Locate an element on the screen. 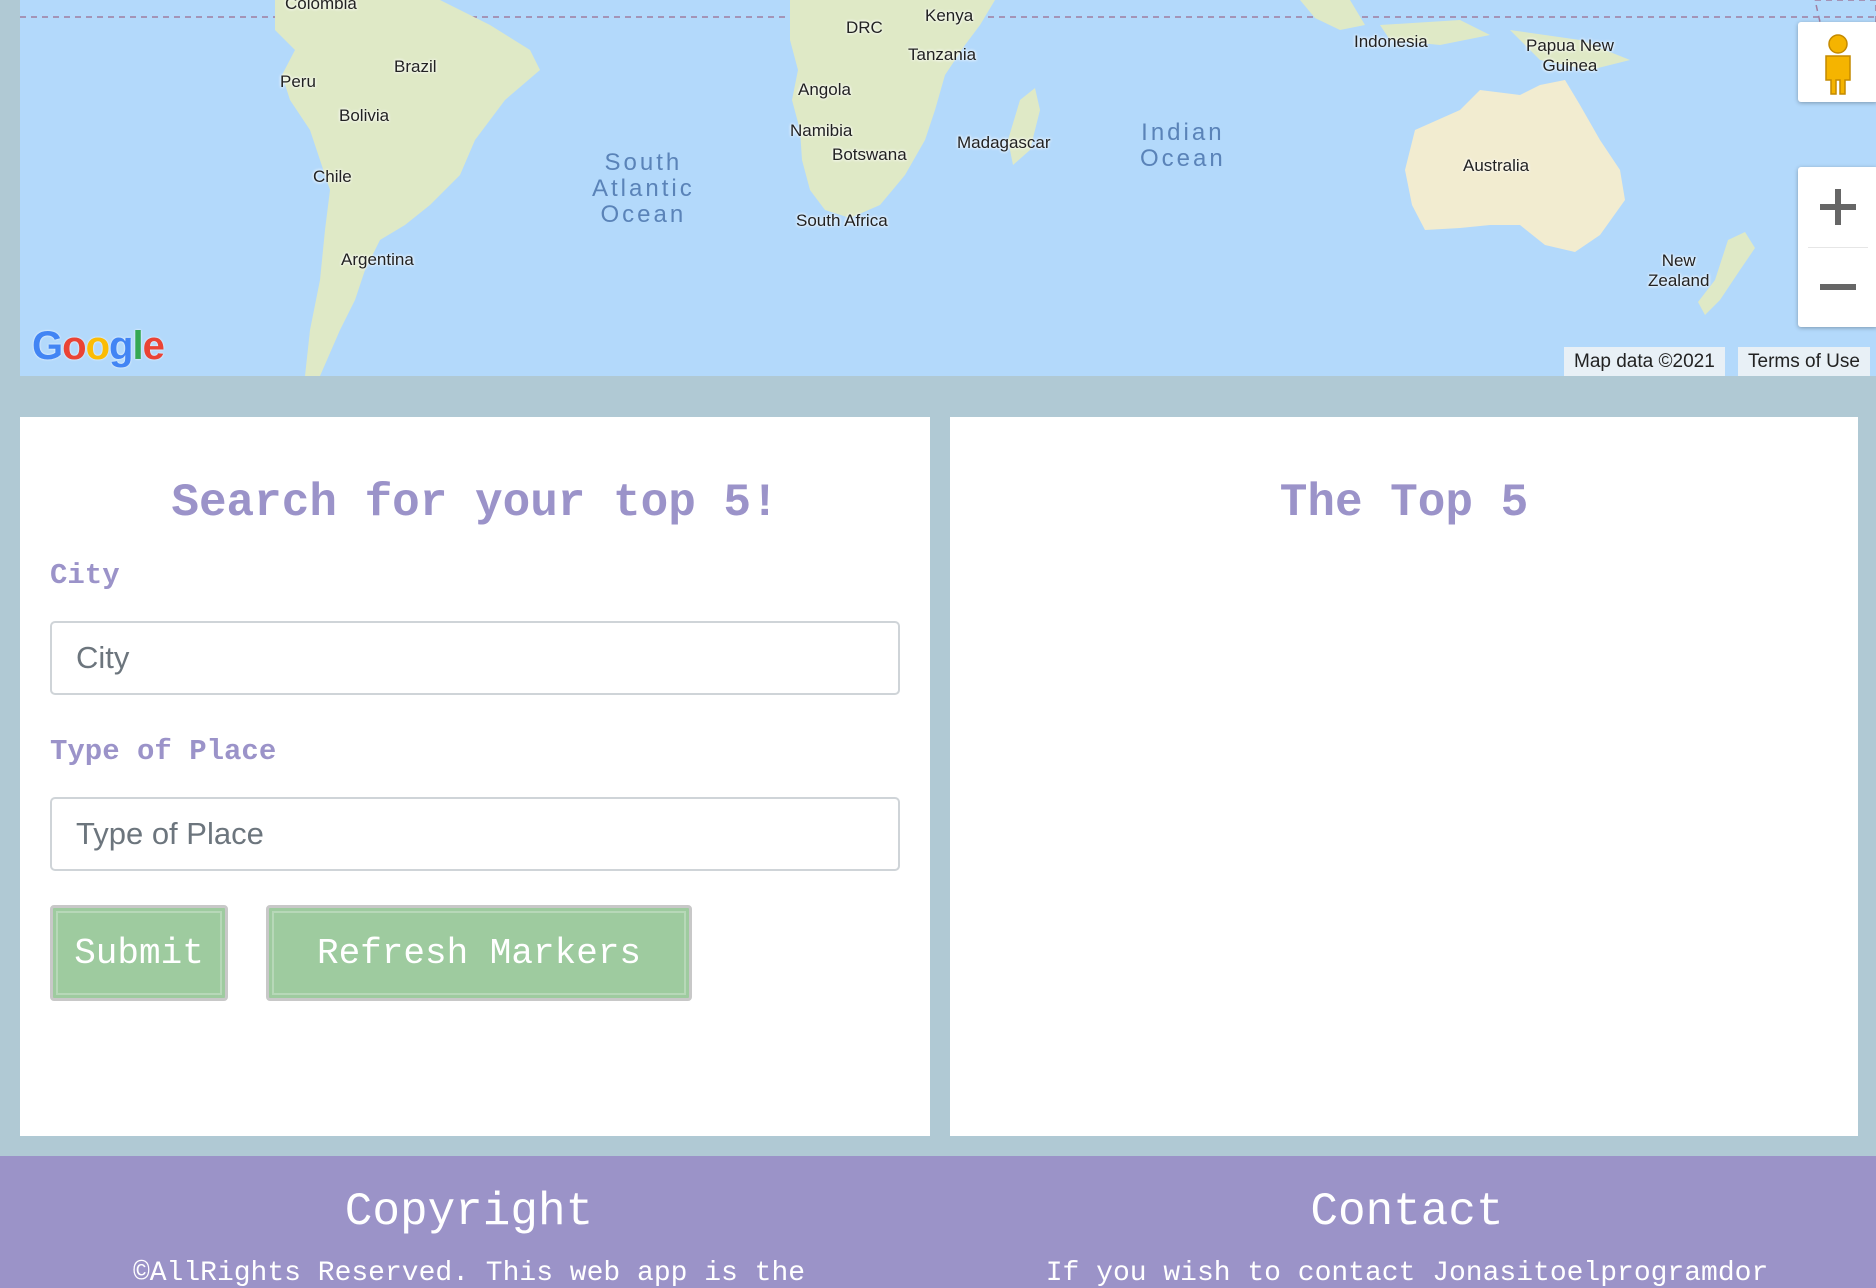  zoom-out-button is located at coordinates (1837, 287).